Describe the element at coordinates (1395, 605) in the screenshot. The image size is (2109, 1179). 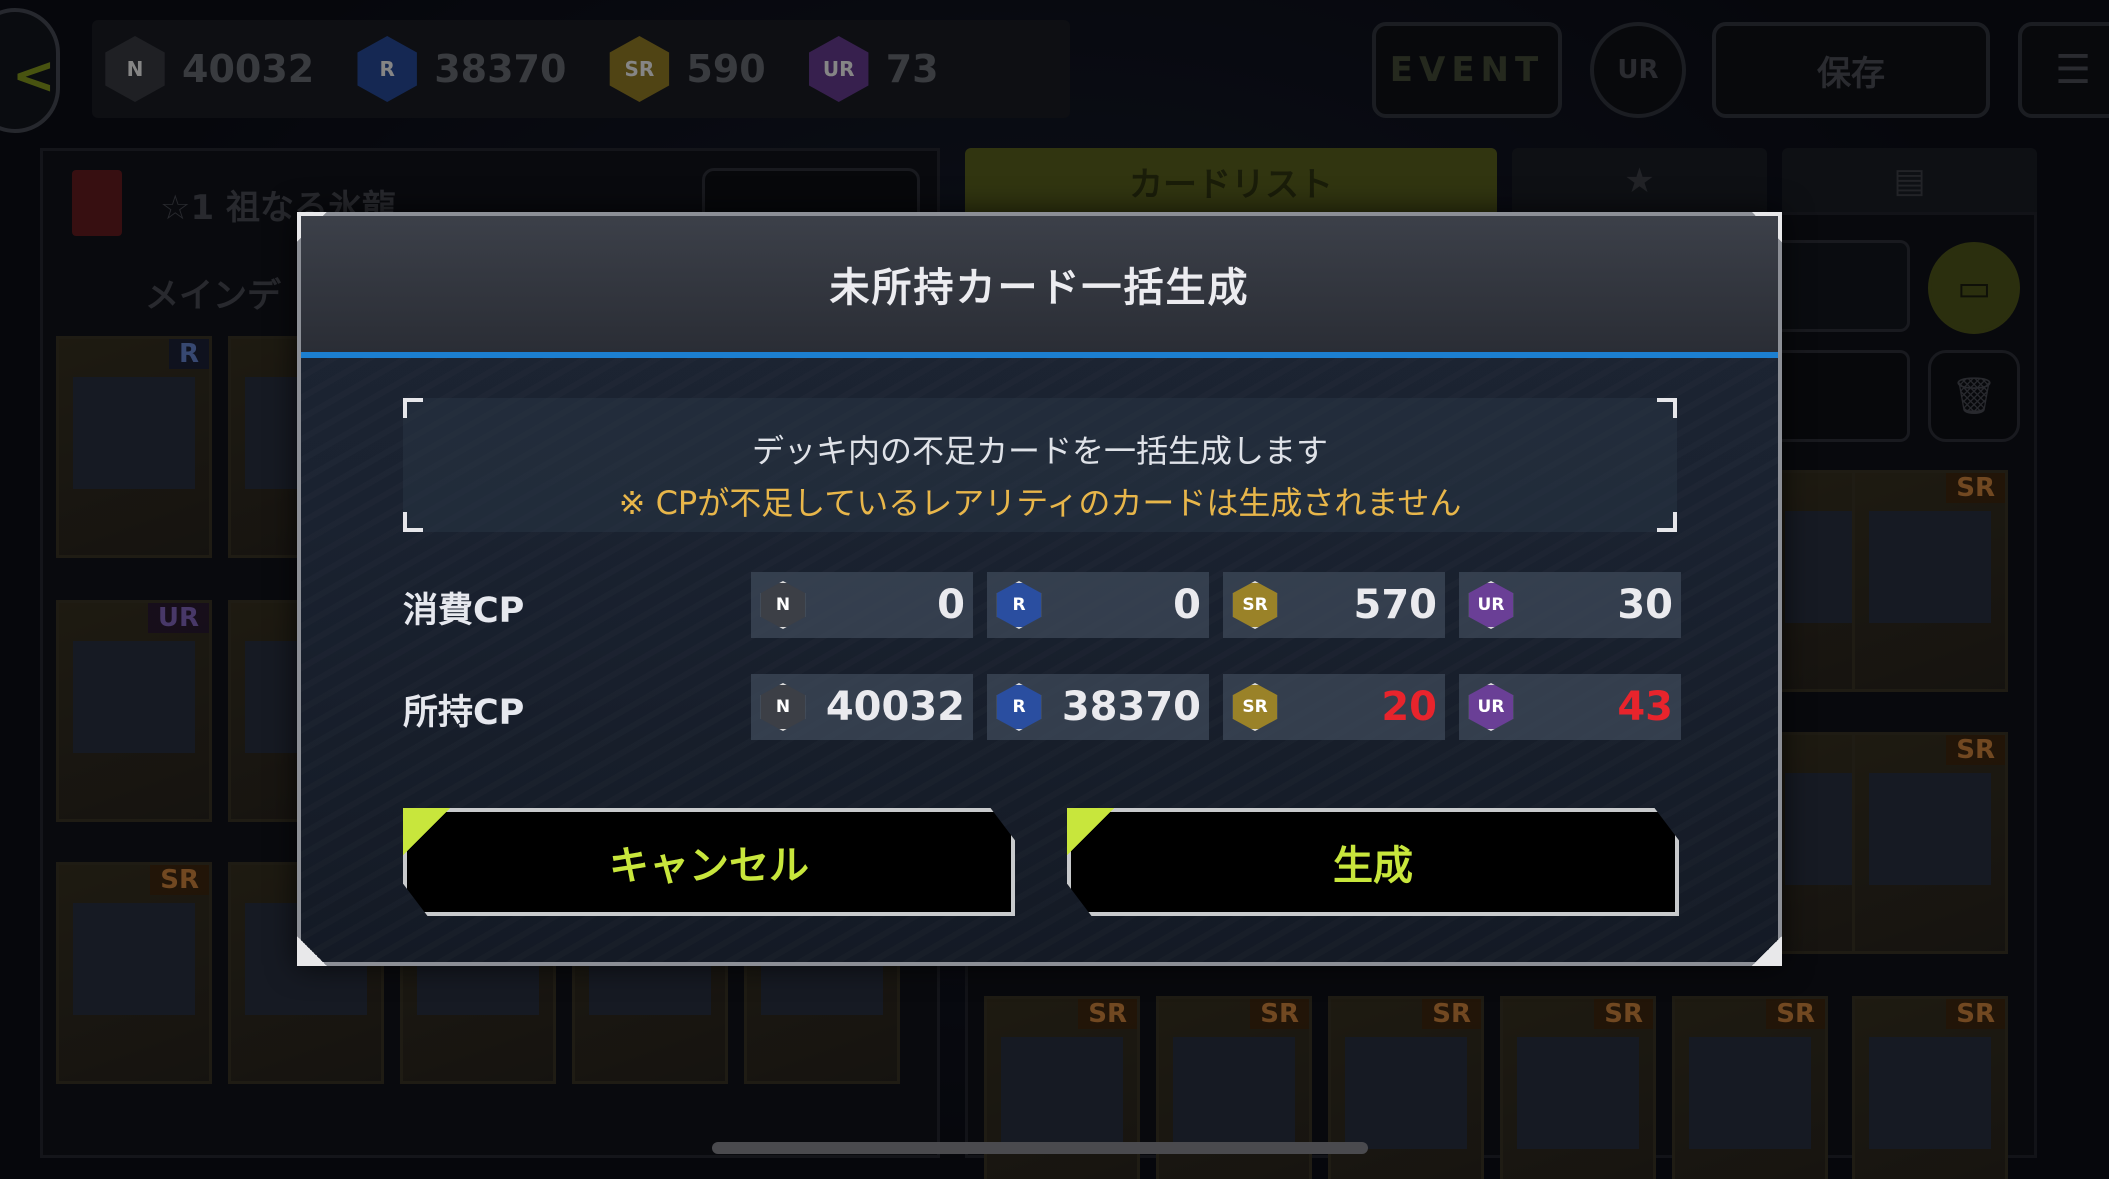
I see `cp-value: 570` at that location.